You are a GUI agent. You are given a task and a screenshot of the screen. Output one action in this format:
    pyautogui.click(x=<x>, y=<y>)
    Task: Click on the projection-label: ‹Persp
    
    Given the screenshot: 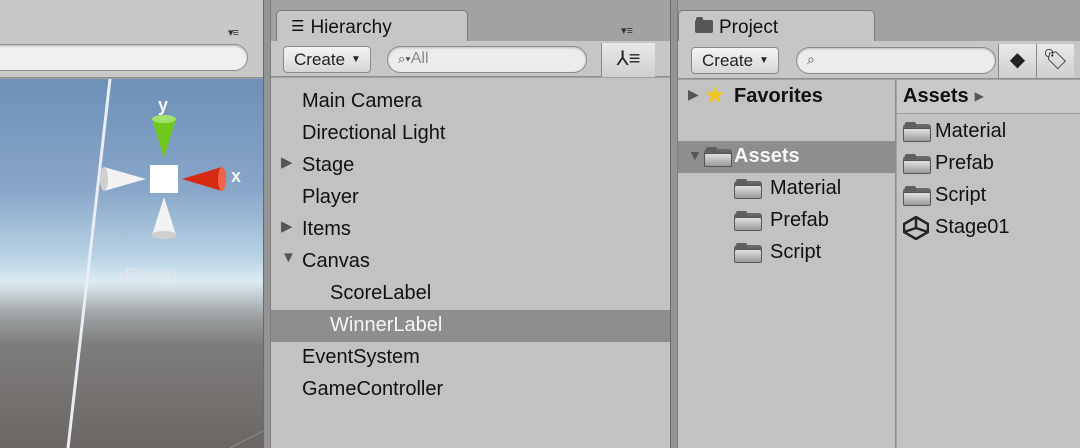 What is the action you would take?
    pyautogui.click(x=147, y=276)
    